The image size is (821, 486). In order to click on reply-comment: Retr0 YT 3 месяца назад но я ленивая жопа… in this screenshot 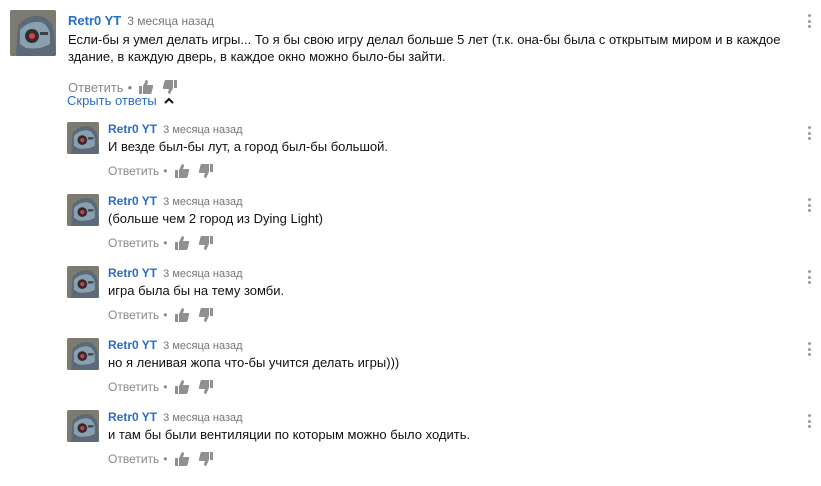, I will do `click(427, 368)`.